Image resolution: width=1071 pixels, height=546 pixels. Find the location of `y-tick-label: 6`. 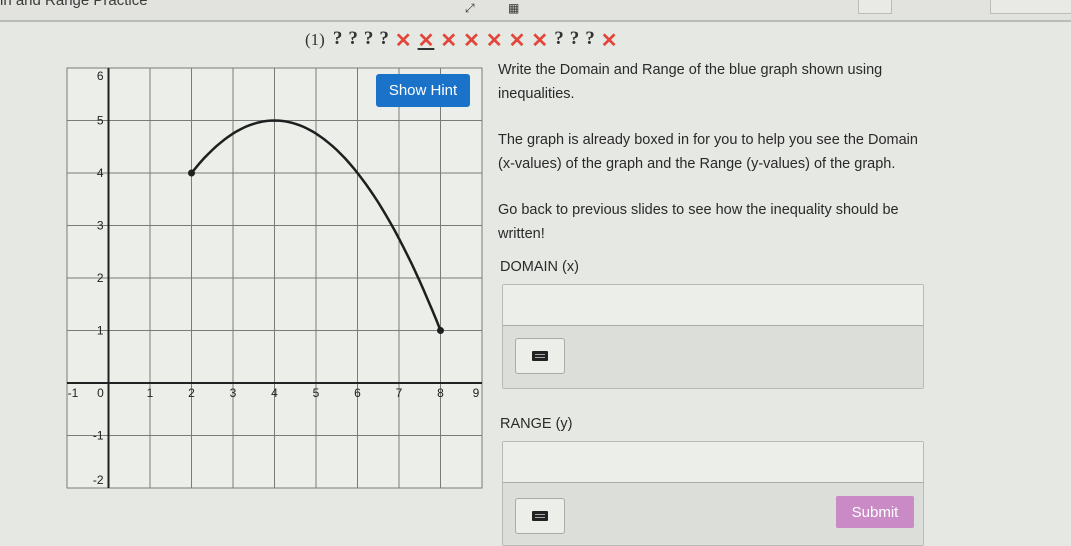

y-tick-label: 6 is located at coordinates (100, 76).